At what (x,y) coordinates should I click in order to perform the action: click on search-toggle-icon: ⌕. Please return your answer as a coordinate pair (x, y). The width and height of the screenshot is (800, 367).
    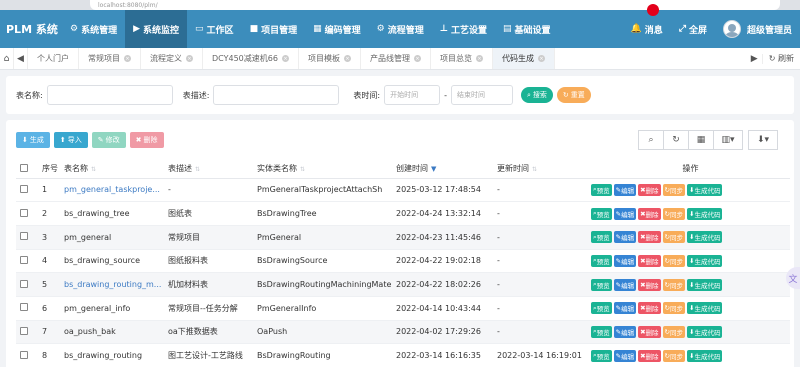
    Looking at the image, I should click on (651, 140).